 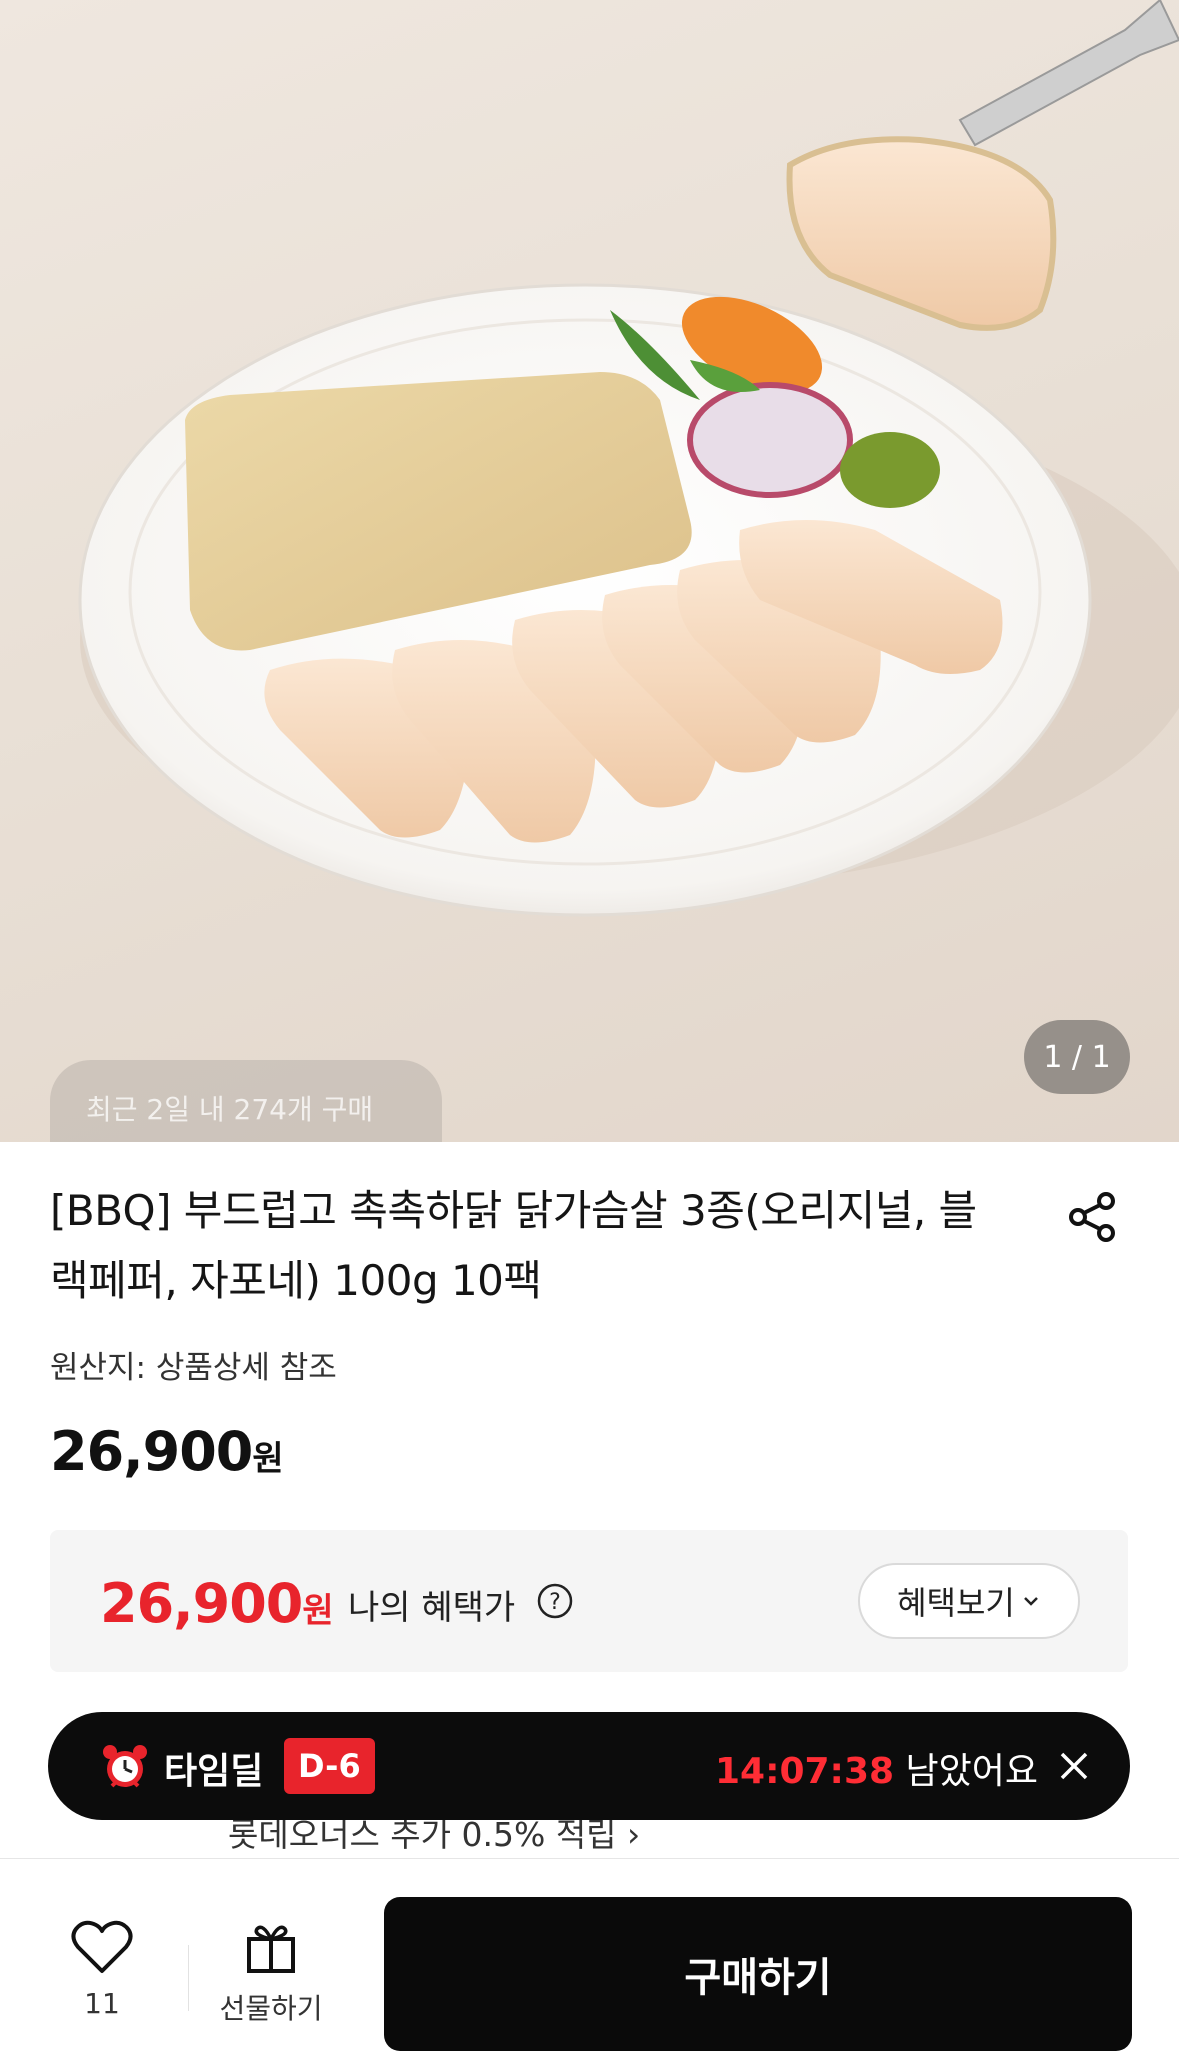 I want to click on divider, so click(x=188, y=1978).